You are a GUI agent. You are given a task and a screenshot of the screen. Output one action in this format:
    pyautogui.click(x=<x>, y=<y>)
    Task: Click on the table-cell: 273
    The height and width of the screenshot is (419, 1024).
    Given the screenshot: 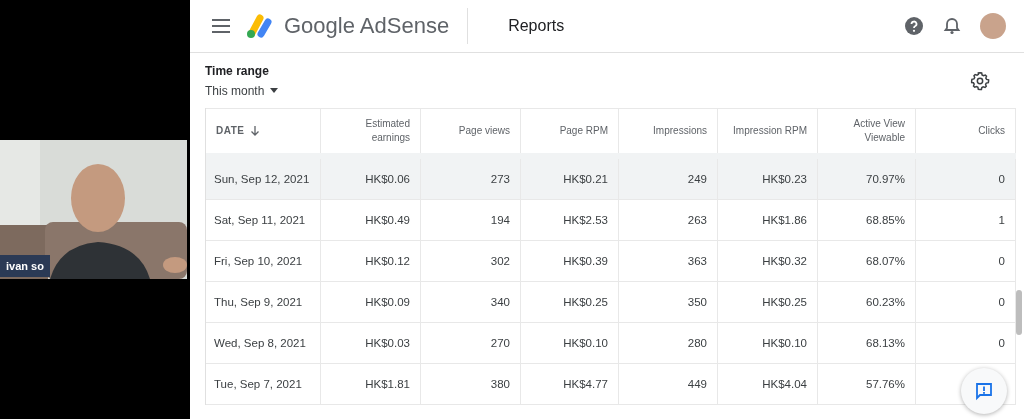 What is the action you would take?
    pyautogui.click(x=471, y=179)
    